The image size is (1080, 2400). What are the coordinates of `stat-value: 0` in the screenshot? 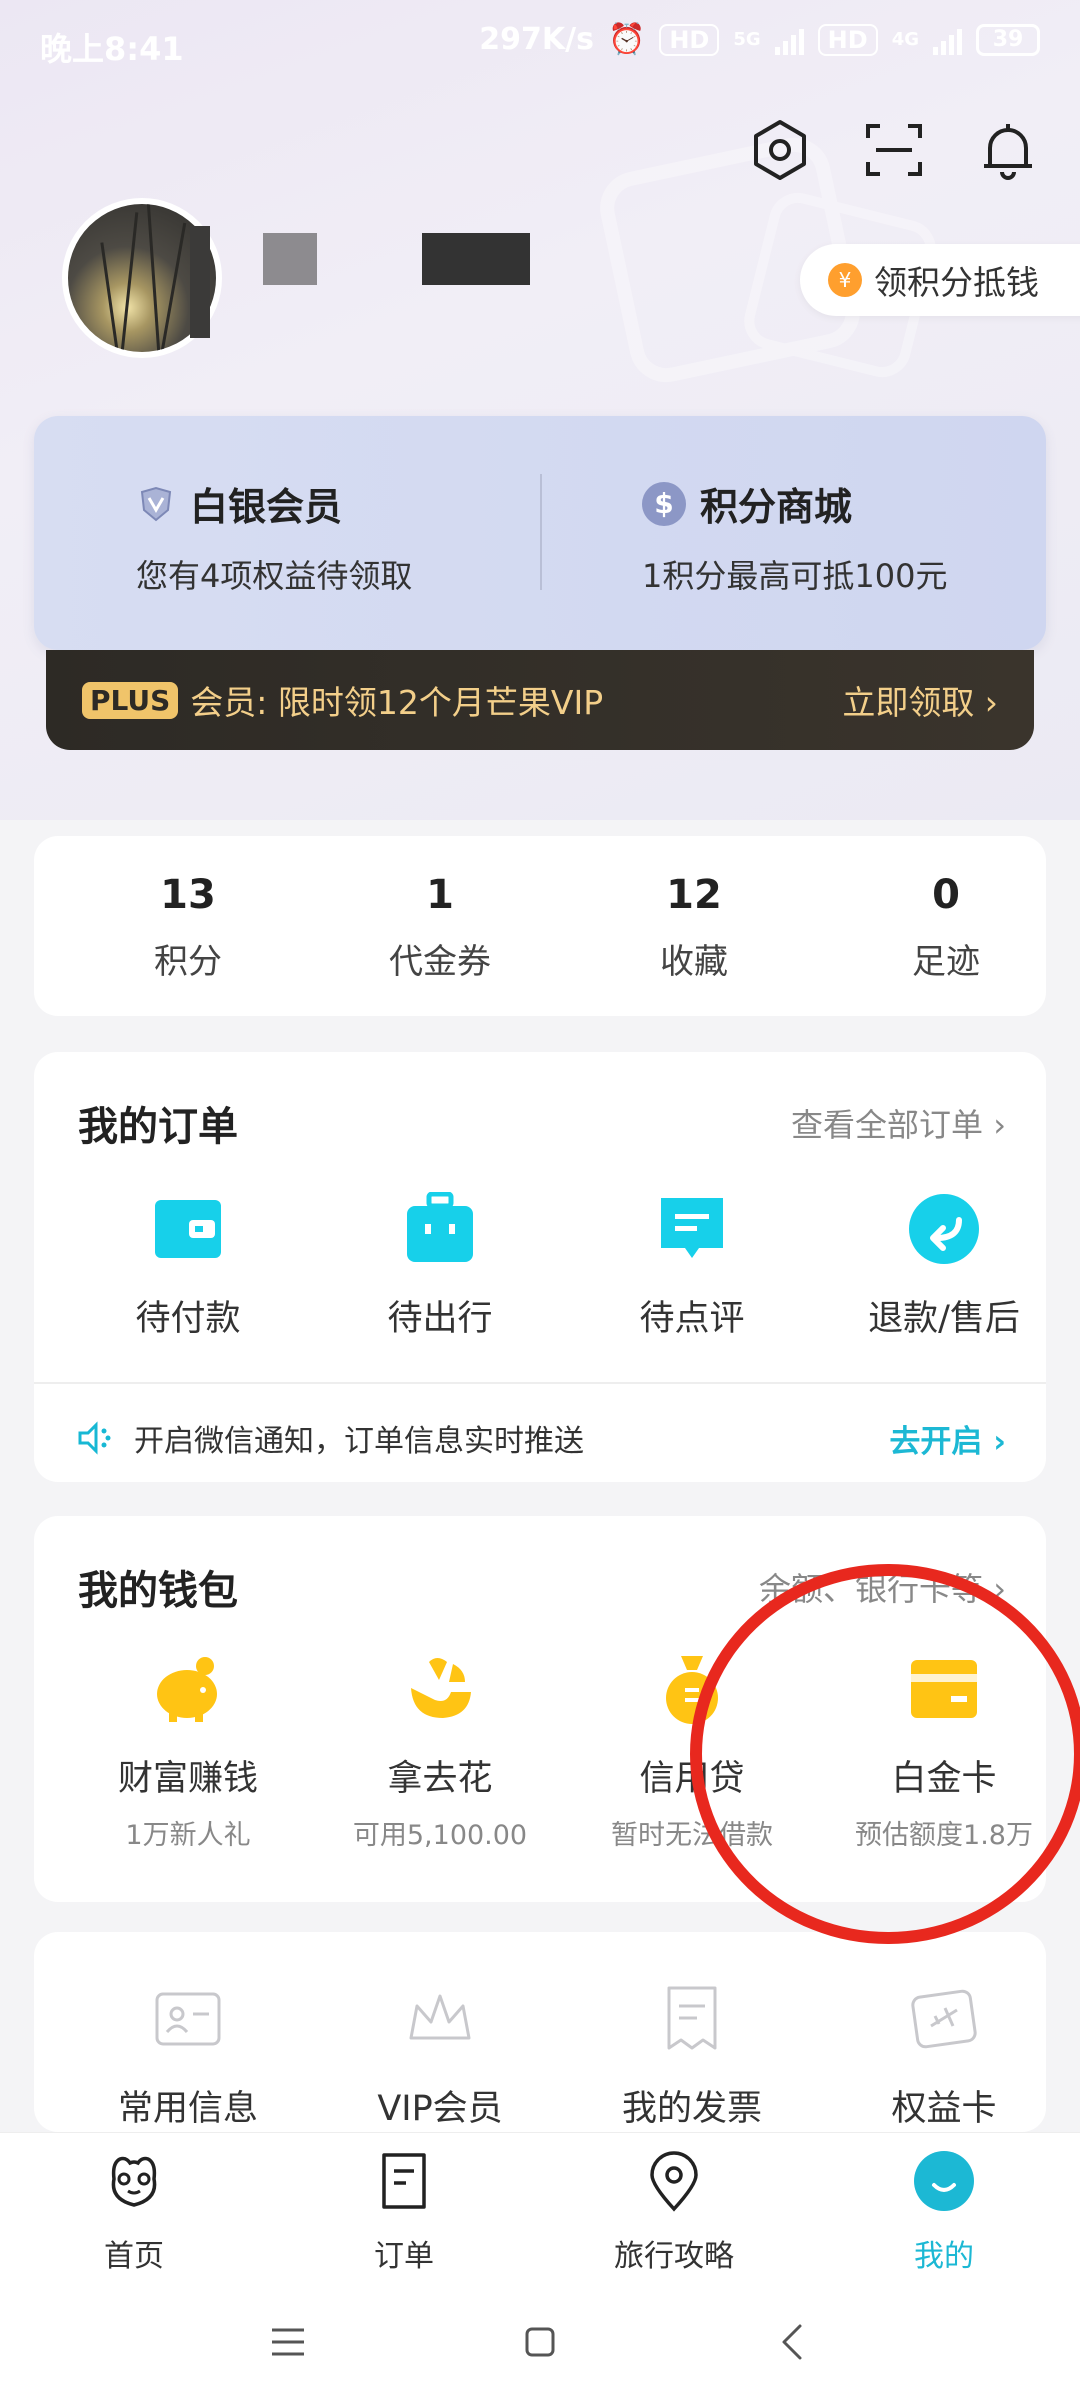 It's located at (946, 895).